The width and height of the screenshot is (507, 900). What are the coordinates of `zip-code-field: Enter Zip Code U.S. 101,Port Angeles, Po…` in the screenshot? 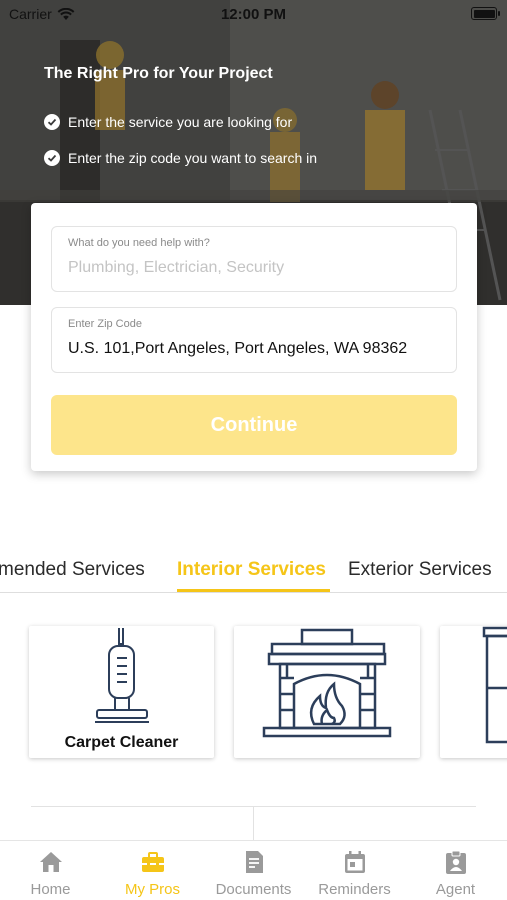 It's located at (254, 340).